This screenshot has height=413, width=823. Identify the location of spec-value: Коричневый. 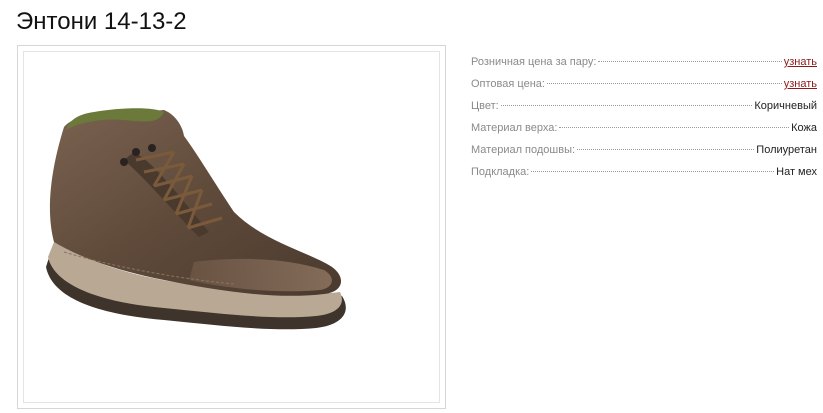
(785, 106).